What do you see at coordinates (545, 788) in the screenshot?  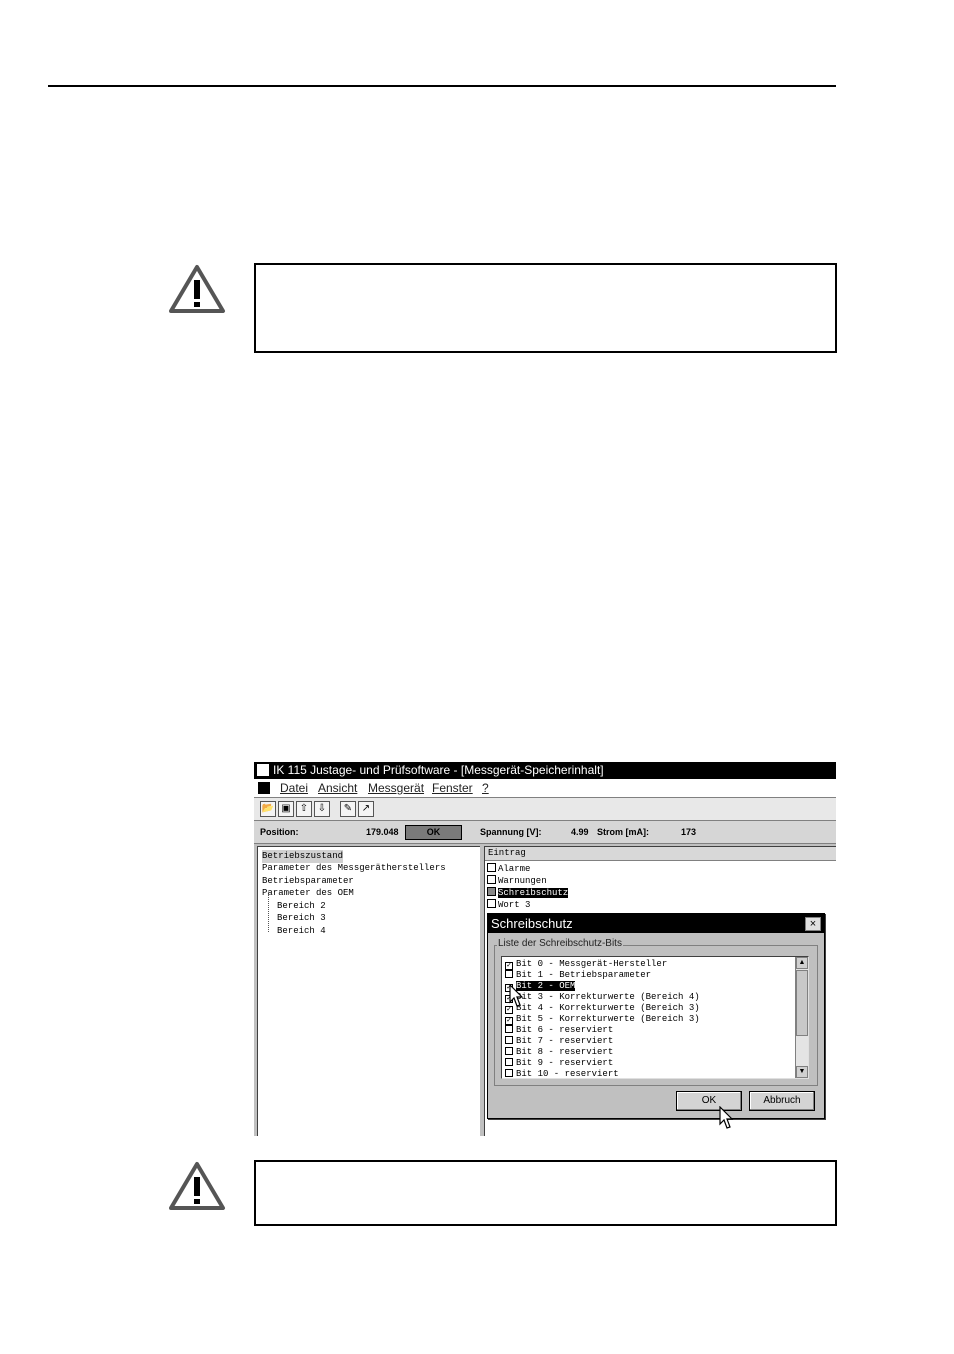 I see `menubar: Datei Ansicht Messgerät Fenster ?` at bounding box center [545, 788].